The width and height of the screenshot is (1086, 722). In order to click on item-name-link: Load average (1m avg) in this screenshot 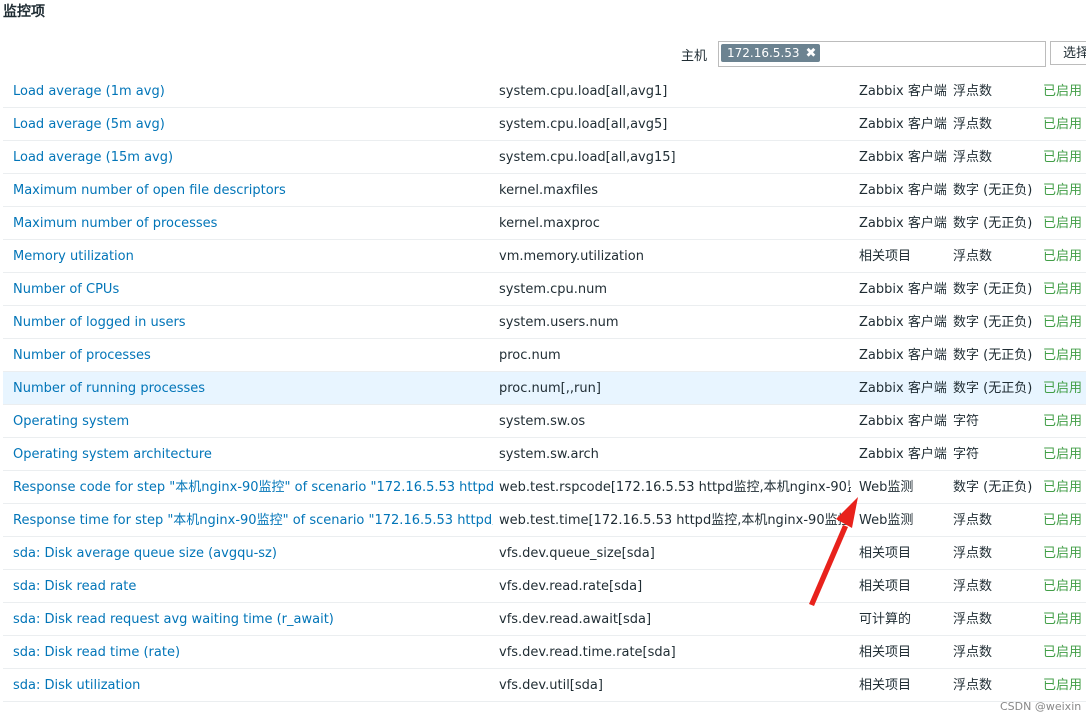, I will do `click(253, 91)`.